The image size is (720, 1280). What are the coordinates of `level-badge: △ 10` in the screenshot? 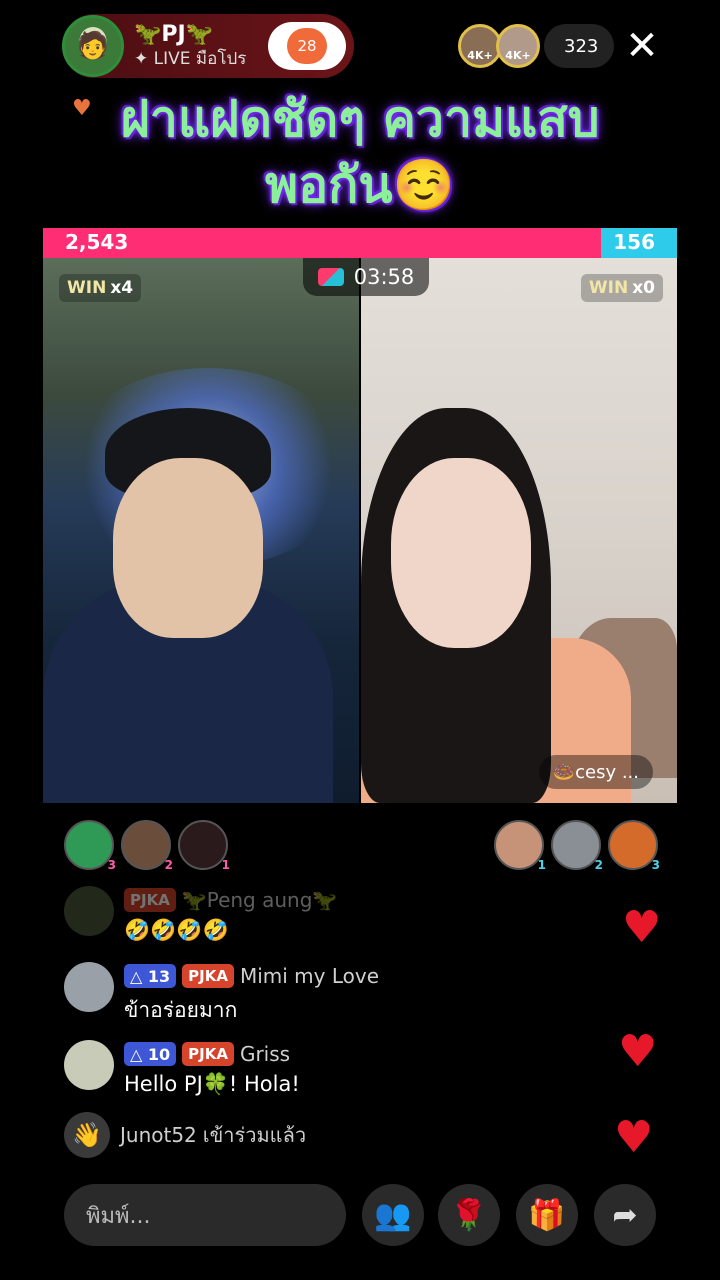 It's located at (150, 1054).